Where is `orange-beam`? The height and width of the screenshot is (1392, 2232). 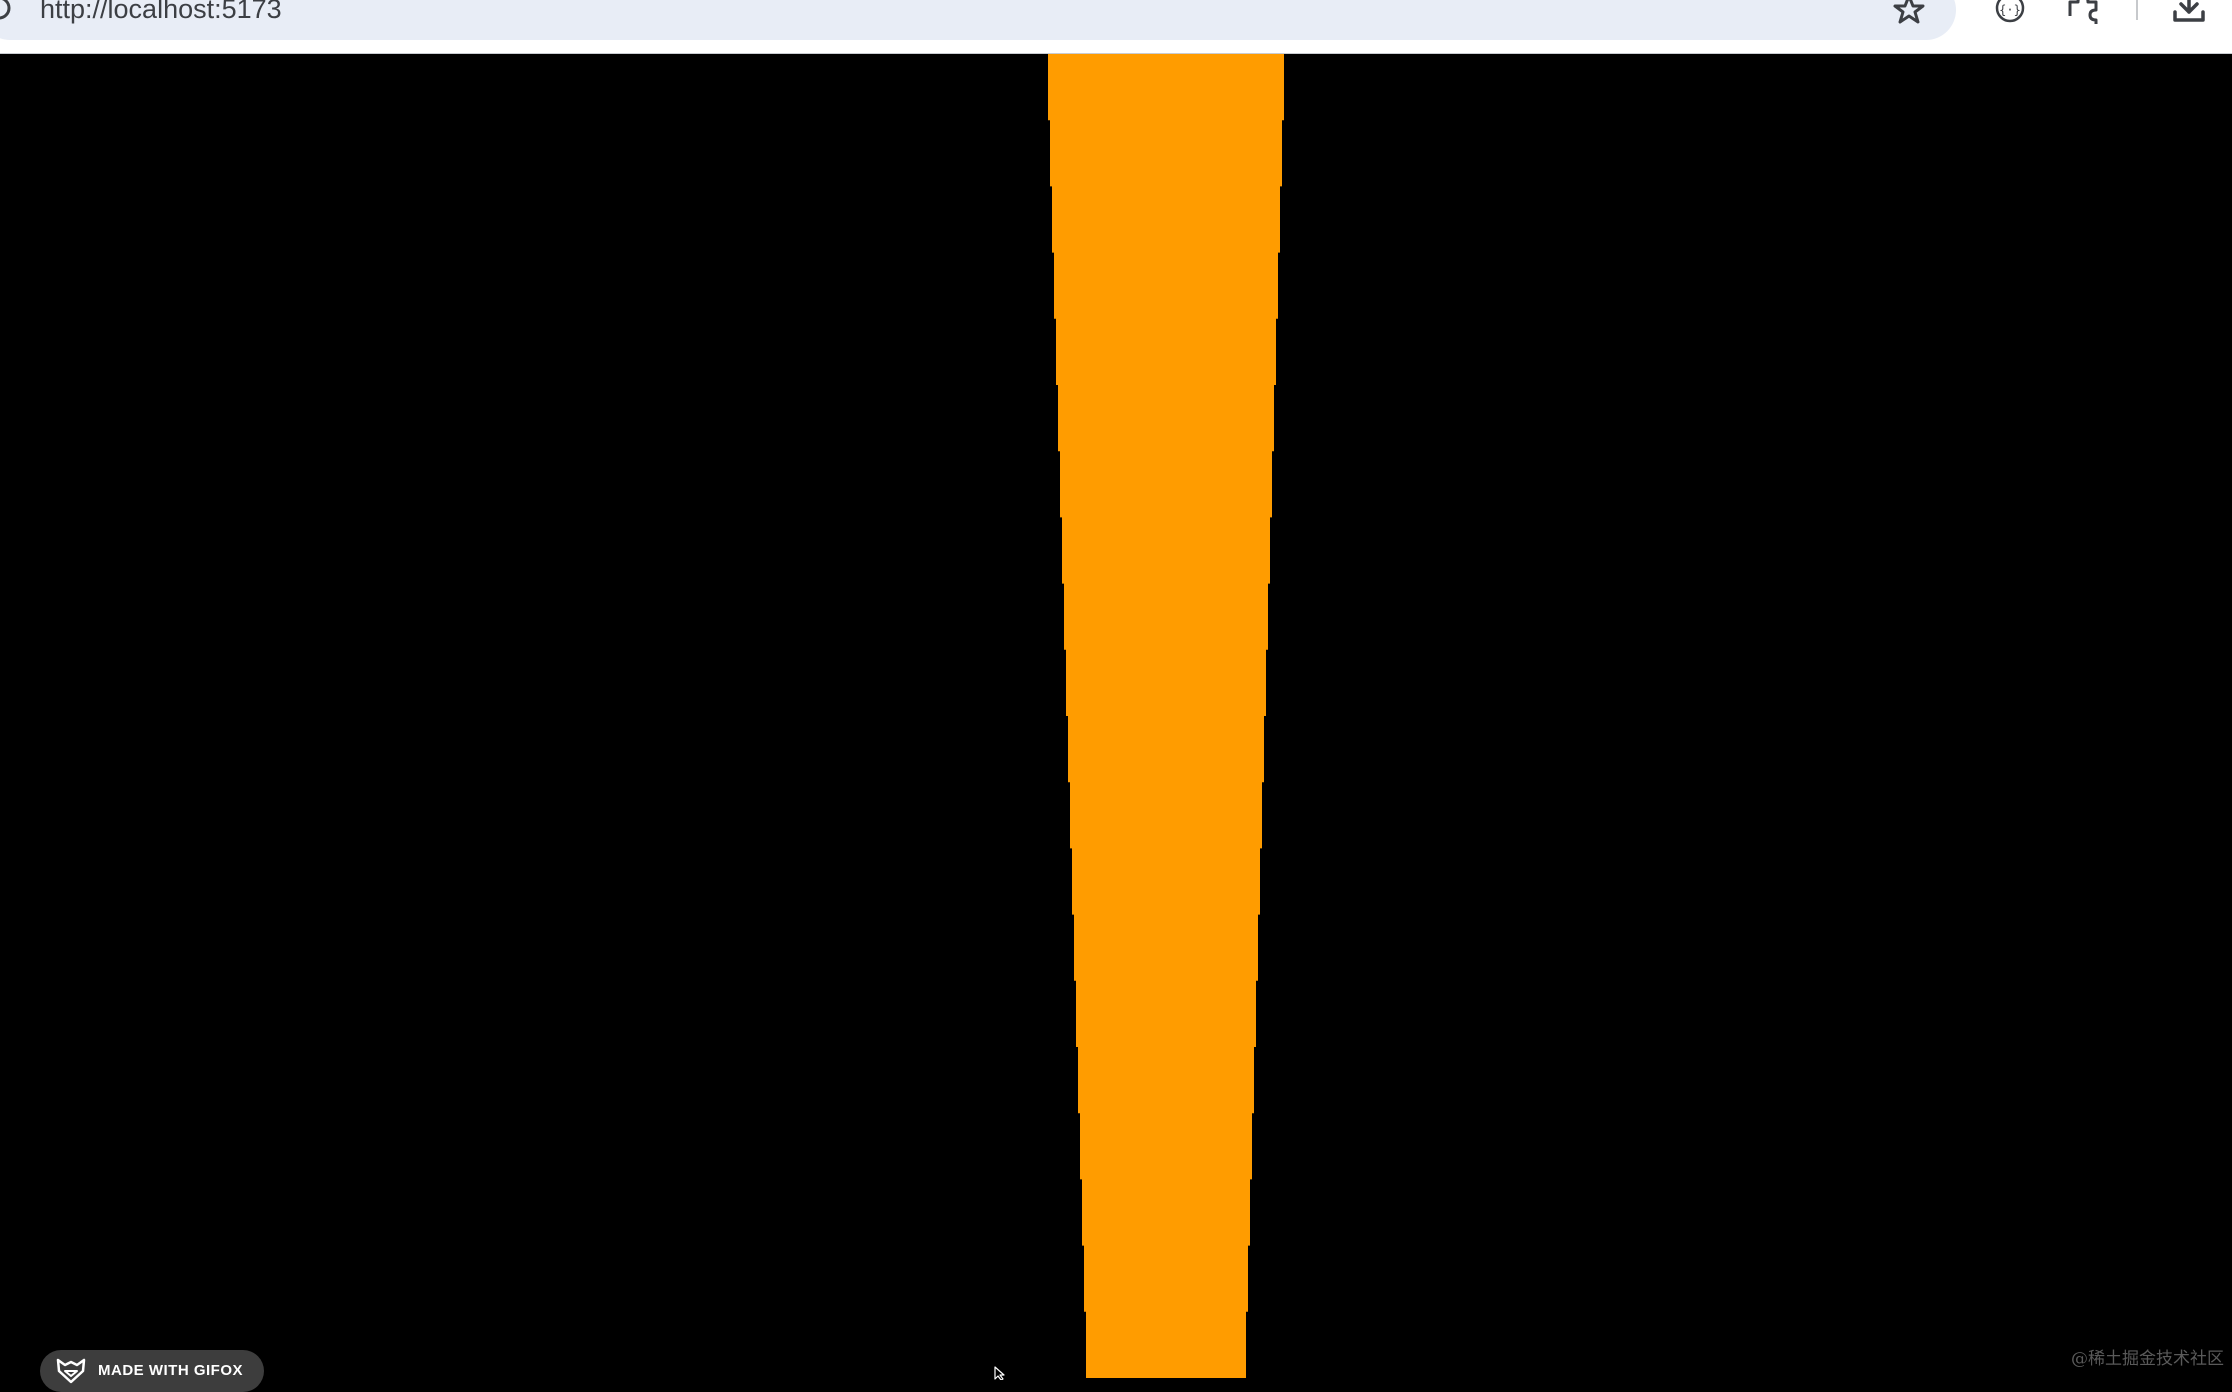
orange-beam is located at coordinates (1166, 716).